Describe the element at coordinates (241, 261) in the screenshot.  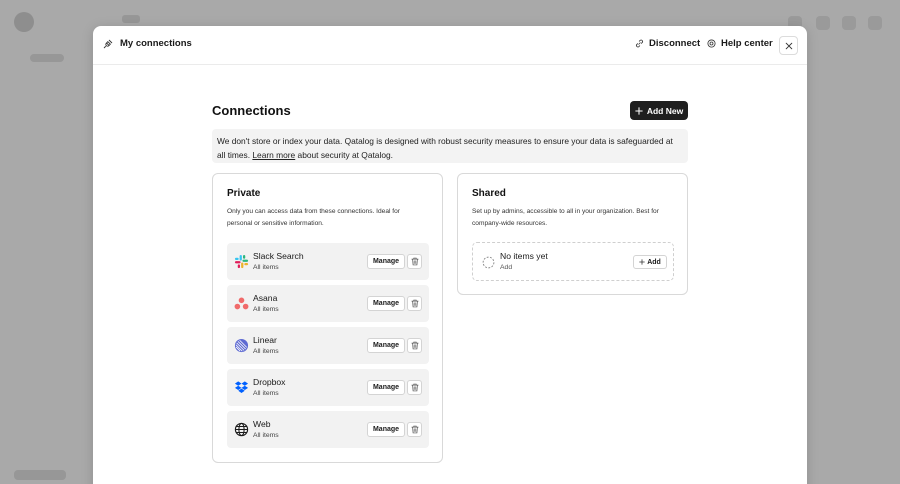
I see `slack-icon` at that location.